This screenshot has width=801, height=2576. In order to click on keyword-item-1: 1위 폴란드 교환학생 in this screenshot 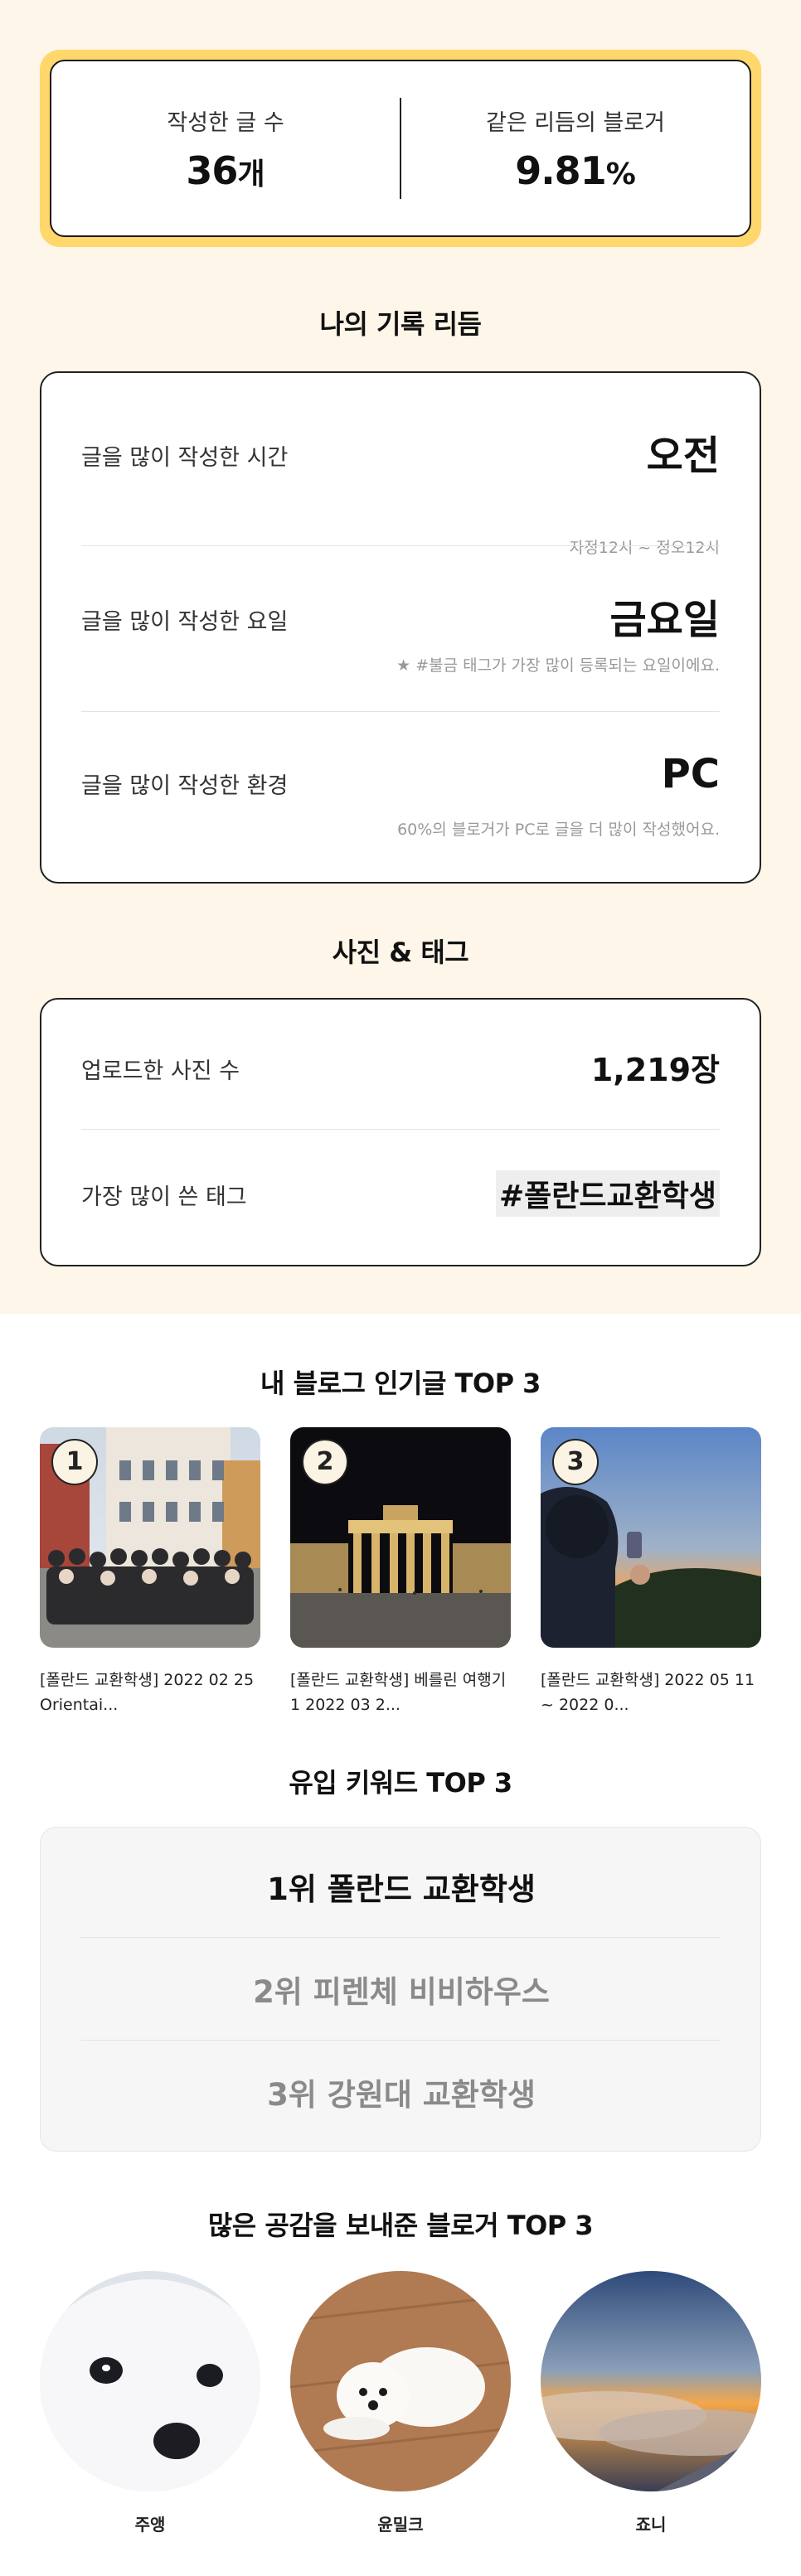, I will do `click(401, 1889)`.